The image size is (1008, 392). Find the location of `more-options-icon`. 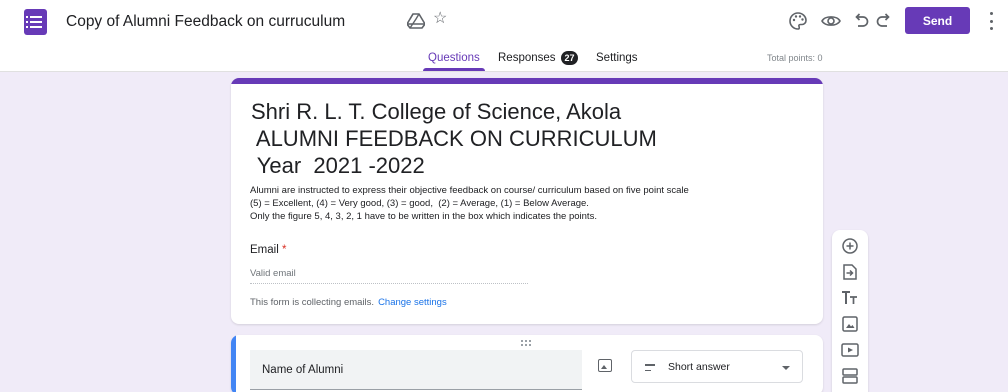

more-options-icon is located at coordinates (991, 21).